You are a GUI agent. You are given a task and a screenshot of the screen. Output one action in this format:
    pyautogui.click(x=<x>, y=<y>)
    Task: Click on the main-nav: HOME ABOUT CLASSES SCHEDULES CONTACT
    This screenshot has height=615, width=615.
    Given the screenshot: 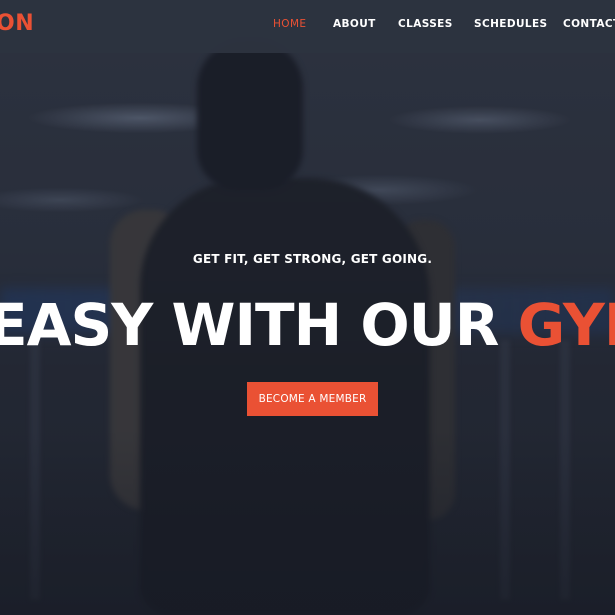 What is the action you would take?
    pyautogui.click(x=307, y=26)
    